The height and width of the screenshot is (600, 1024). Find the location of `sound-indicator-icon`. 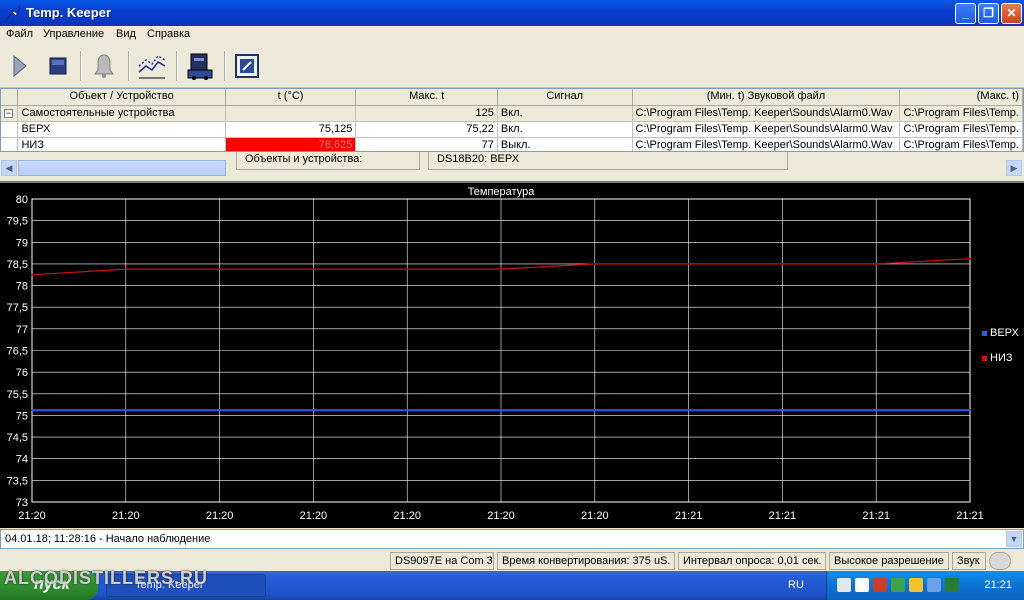

sound-indicator-icon is located at coordinates (1000, 561).